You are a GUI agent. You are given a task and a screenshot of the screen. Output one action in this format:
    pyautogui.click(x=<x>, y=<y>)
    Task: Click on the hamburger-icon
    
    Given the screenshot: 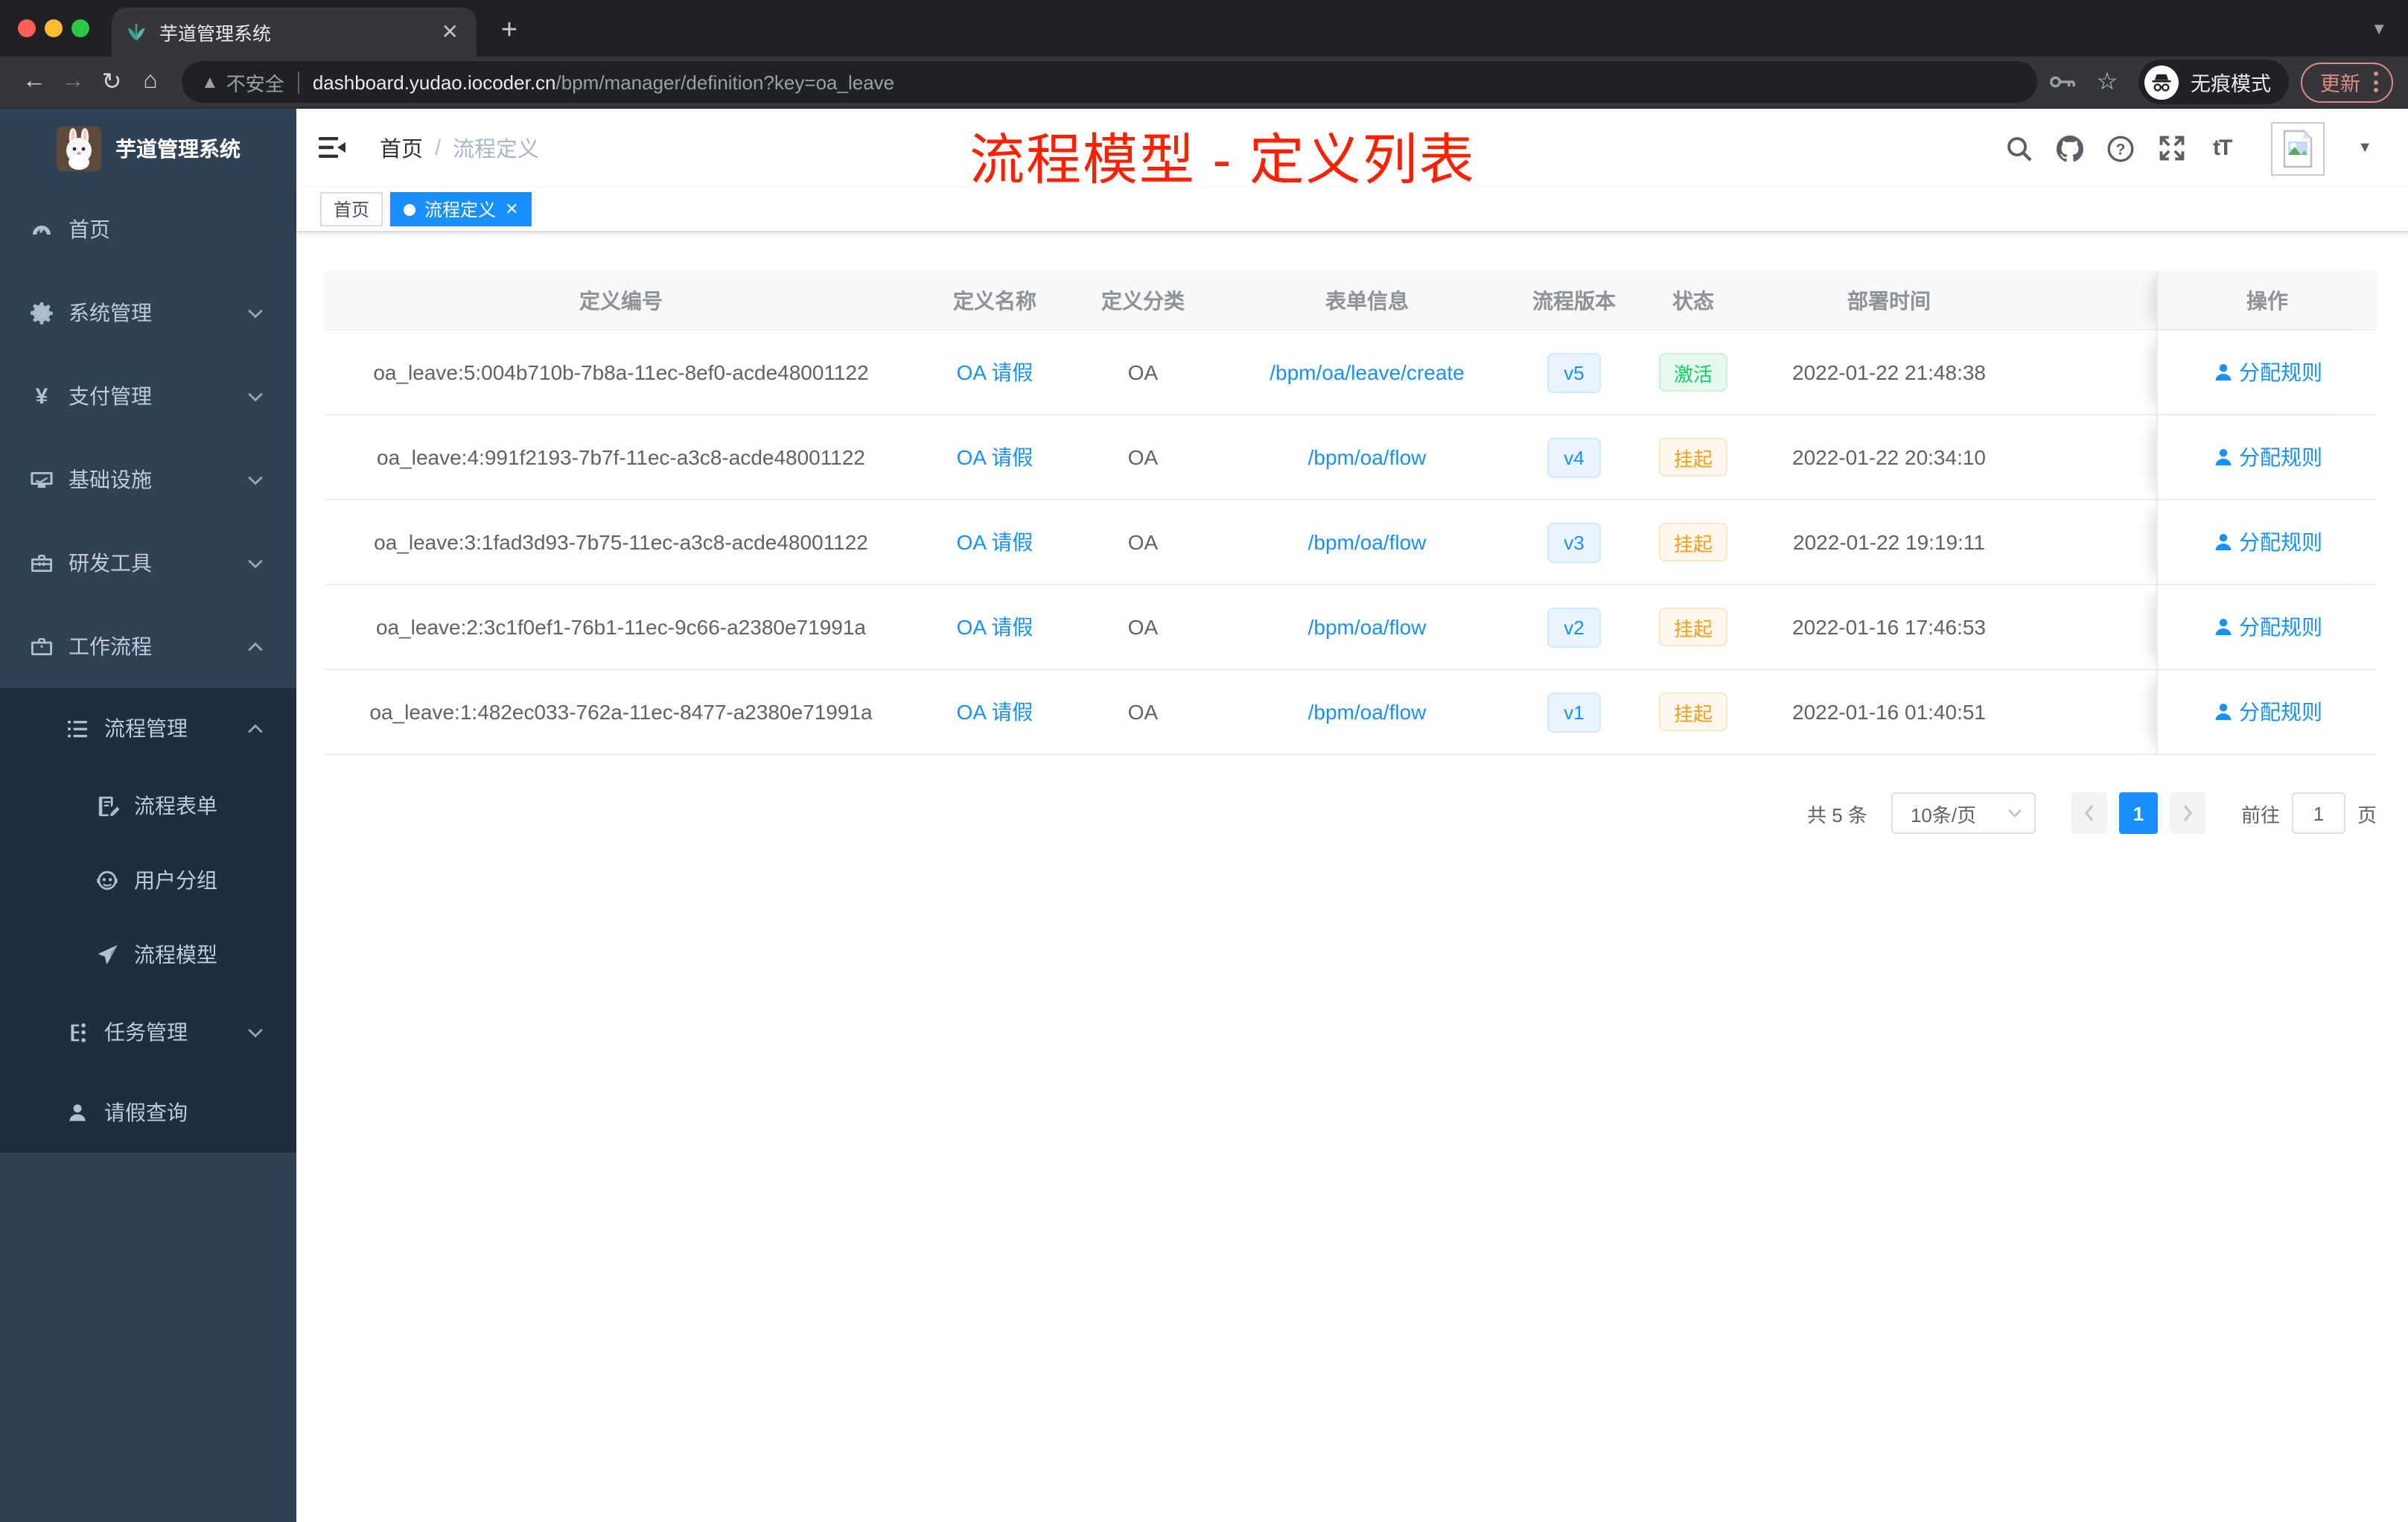 What is the action you would take?
    pyautogui.click(x=332, y=148)
    